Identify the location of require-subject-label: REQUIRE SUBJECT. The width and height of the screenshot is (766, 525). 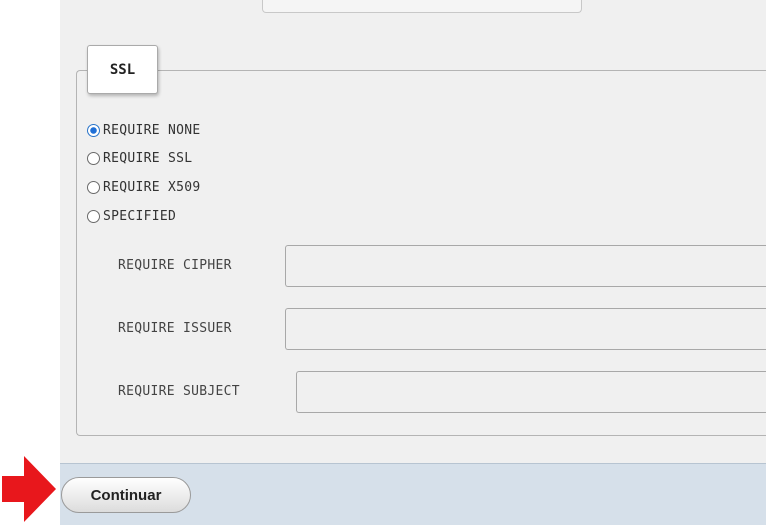
(179, 391).